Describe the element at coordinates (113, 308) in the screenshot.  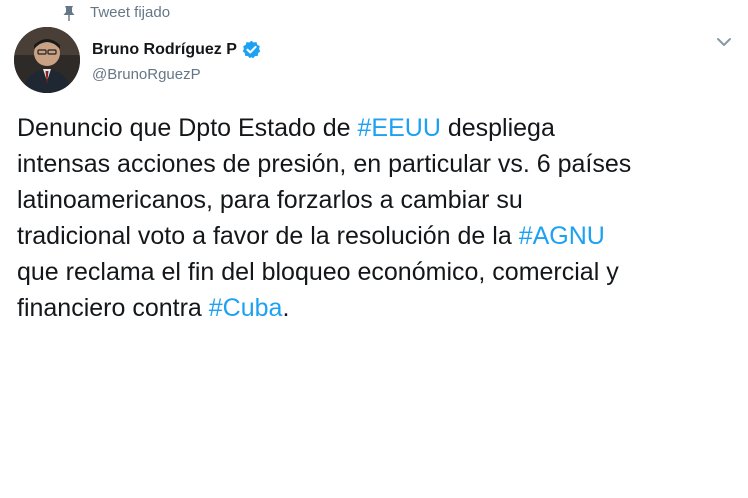
I see `text-segment: financiero contra` at that location.